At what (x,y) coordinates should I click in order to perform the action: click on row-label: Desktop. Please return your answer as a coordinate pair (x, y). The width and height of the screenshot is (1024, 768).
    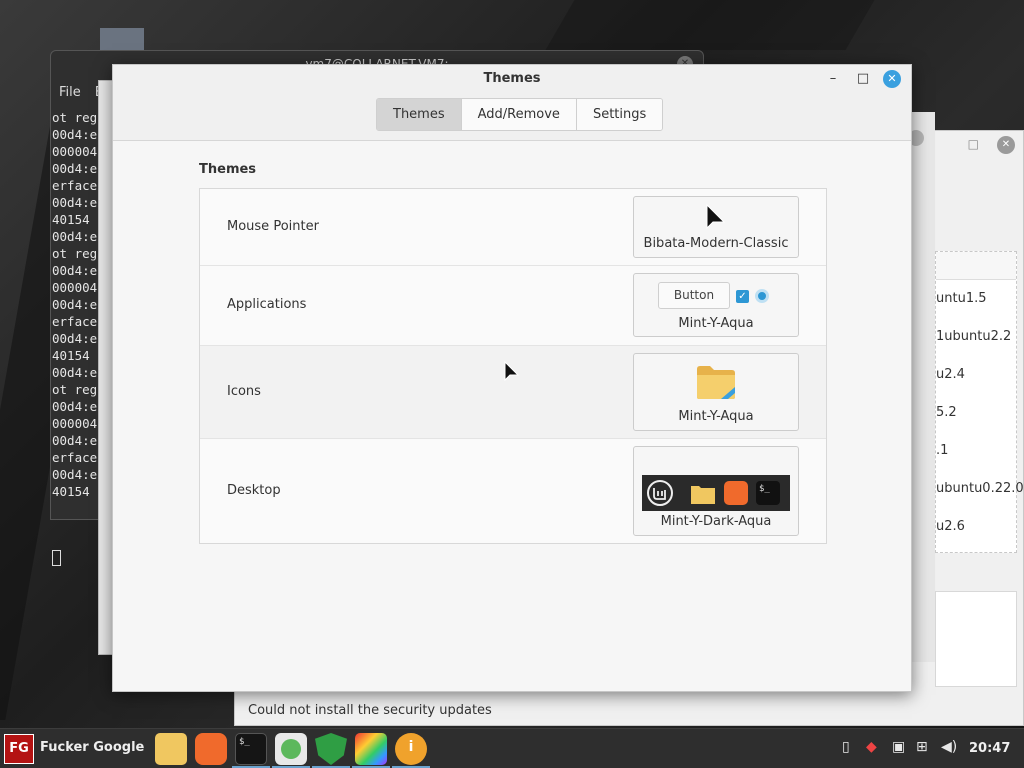
    Looking at the image, I should click on (254, 490).